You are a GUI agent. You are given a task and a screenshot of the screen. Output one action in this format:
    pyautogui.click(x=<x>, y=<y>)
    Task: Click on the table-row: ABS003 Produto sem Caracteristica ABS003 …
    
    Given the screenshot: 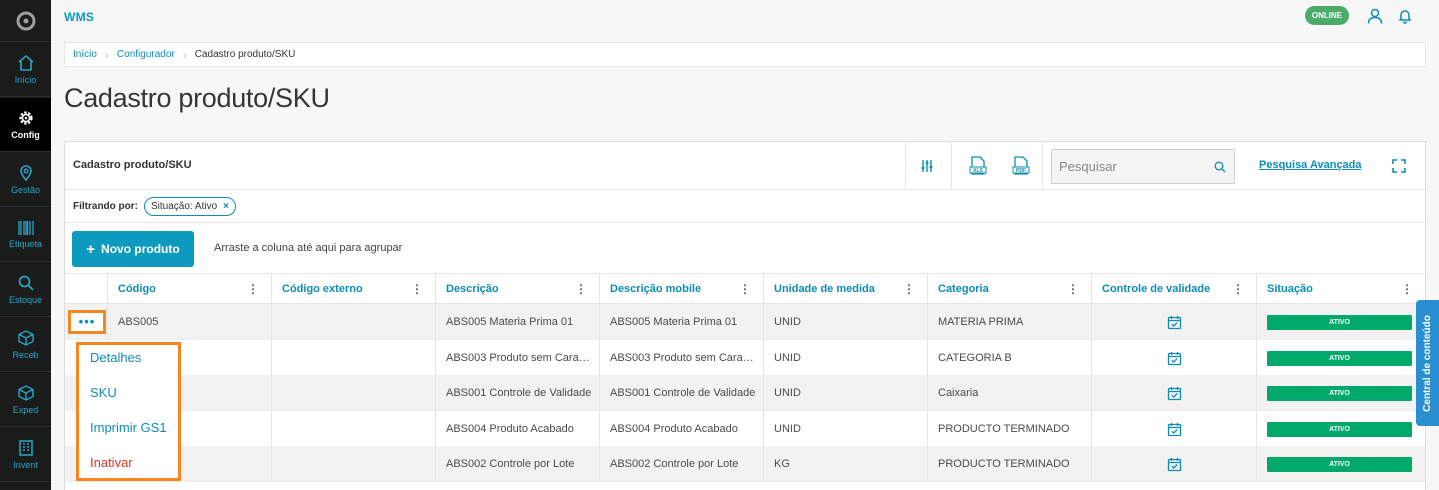 What is the action you would take?
    pyautogui.click(x=745, y=358)
    